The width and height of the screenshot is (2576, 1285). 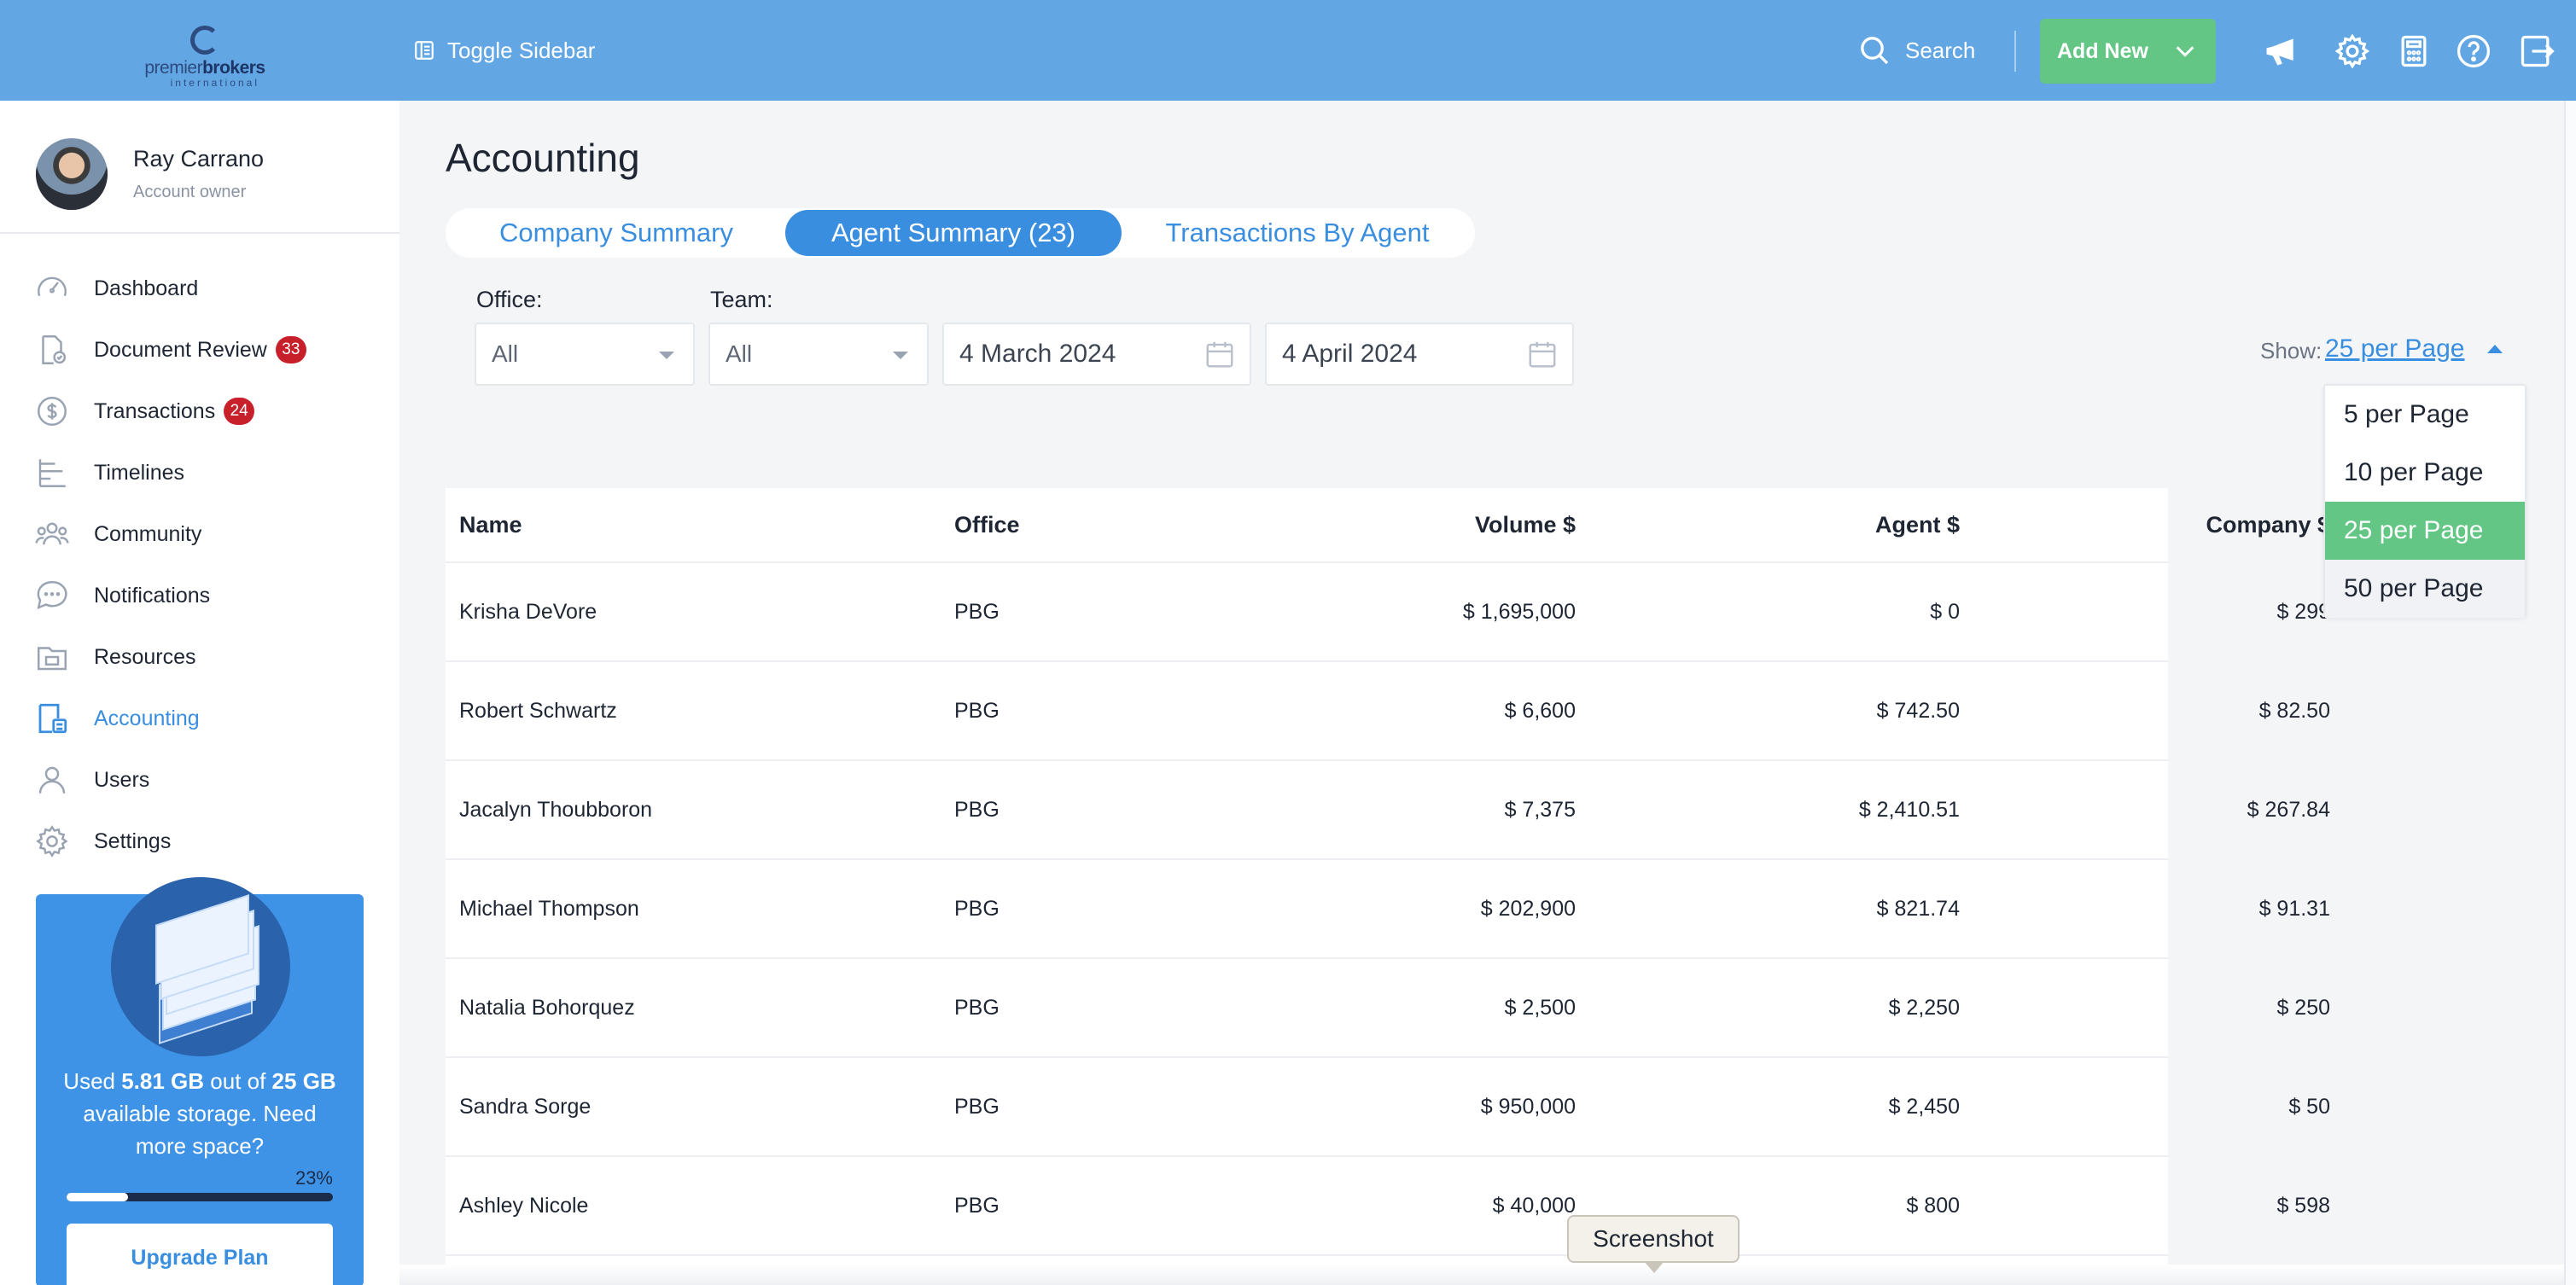 What do you see at coordinates (509, 300) in the screenshot?
I see `office-filter-label: Office:` at bounding box center [509, 300].